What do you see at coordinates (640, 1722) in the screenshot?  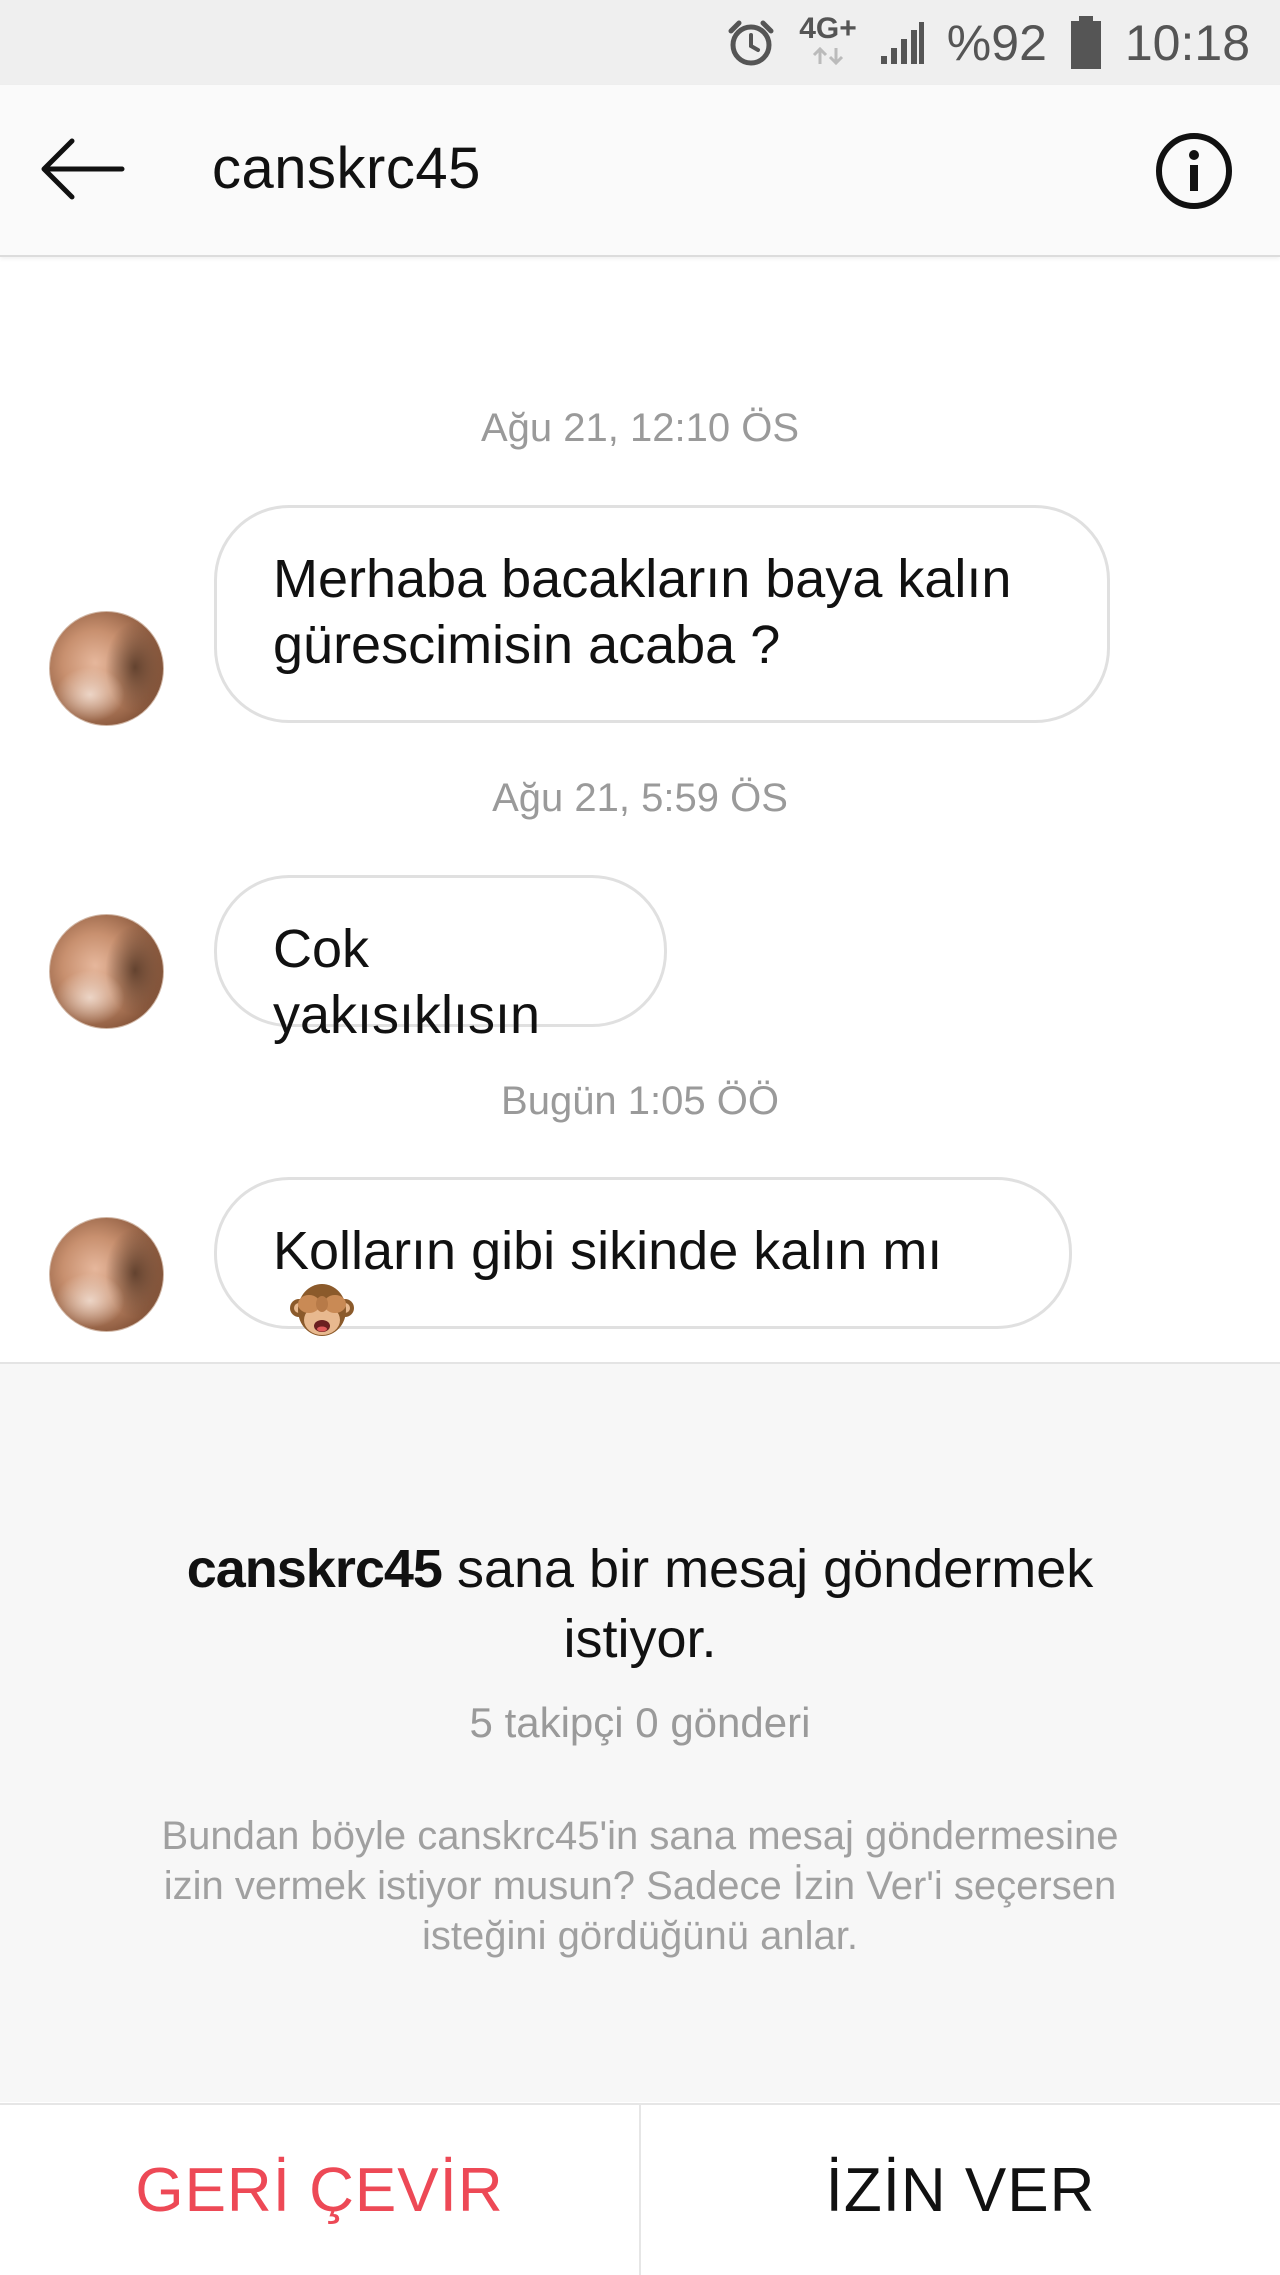 I see `request-stats: 5 takipçi 0 gönderi` at bounding box center [640, 1722].